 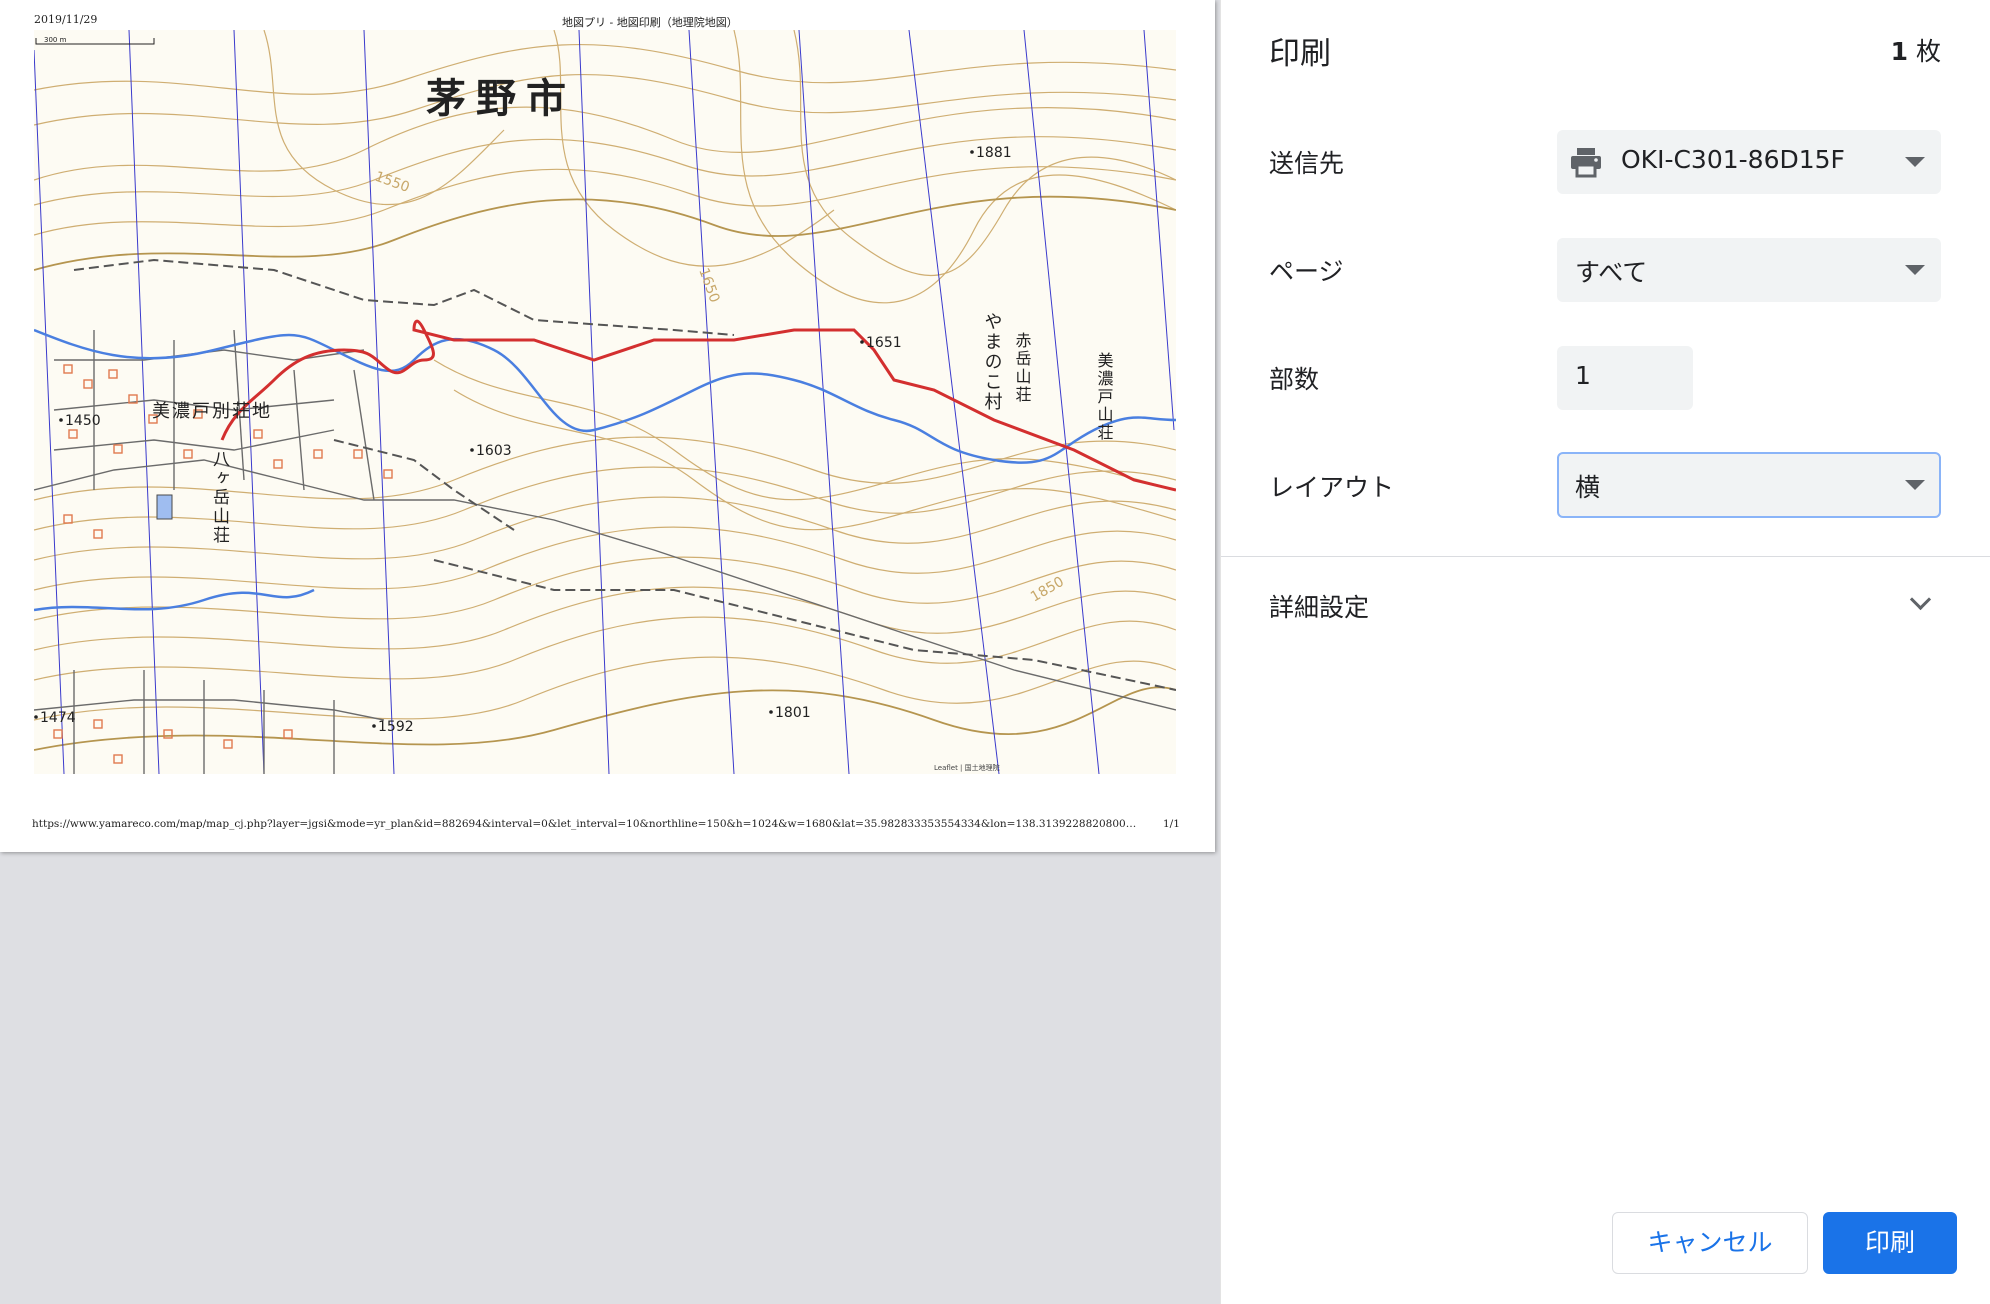 I want to click on pages-value: すべて, so click(x=1611, y=272).